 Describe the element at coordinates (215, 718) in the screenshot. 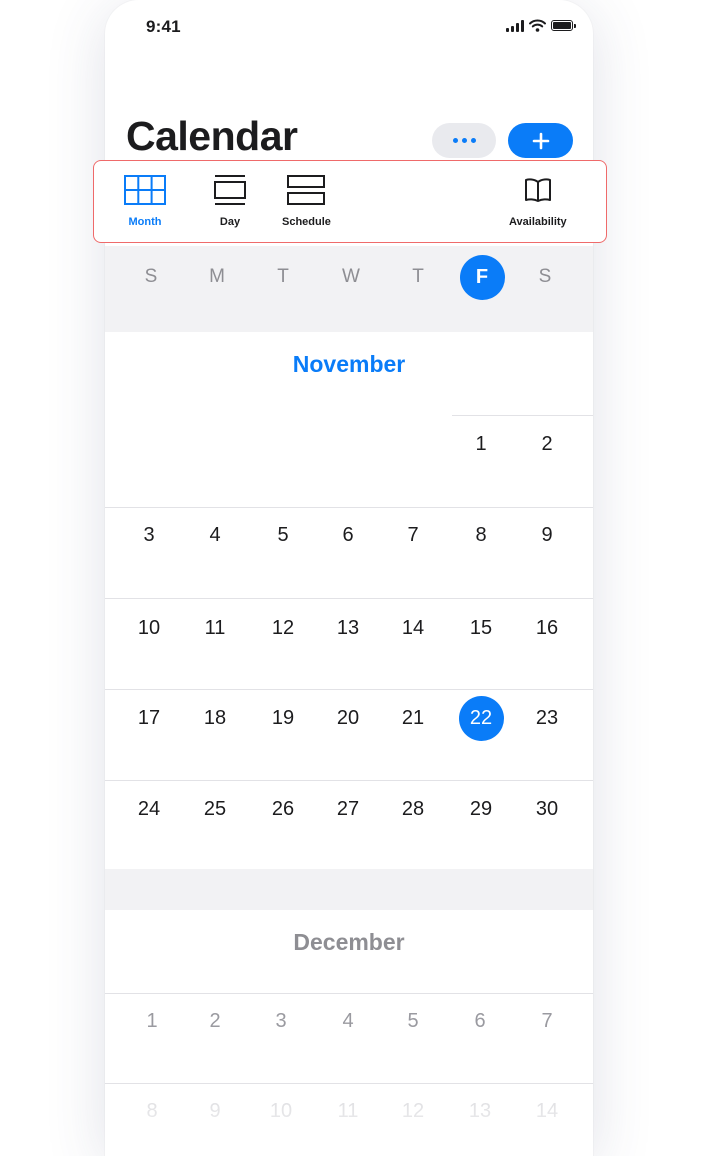

I see `day-cell: 18` at that location.